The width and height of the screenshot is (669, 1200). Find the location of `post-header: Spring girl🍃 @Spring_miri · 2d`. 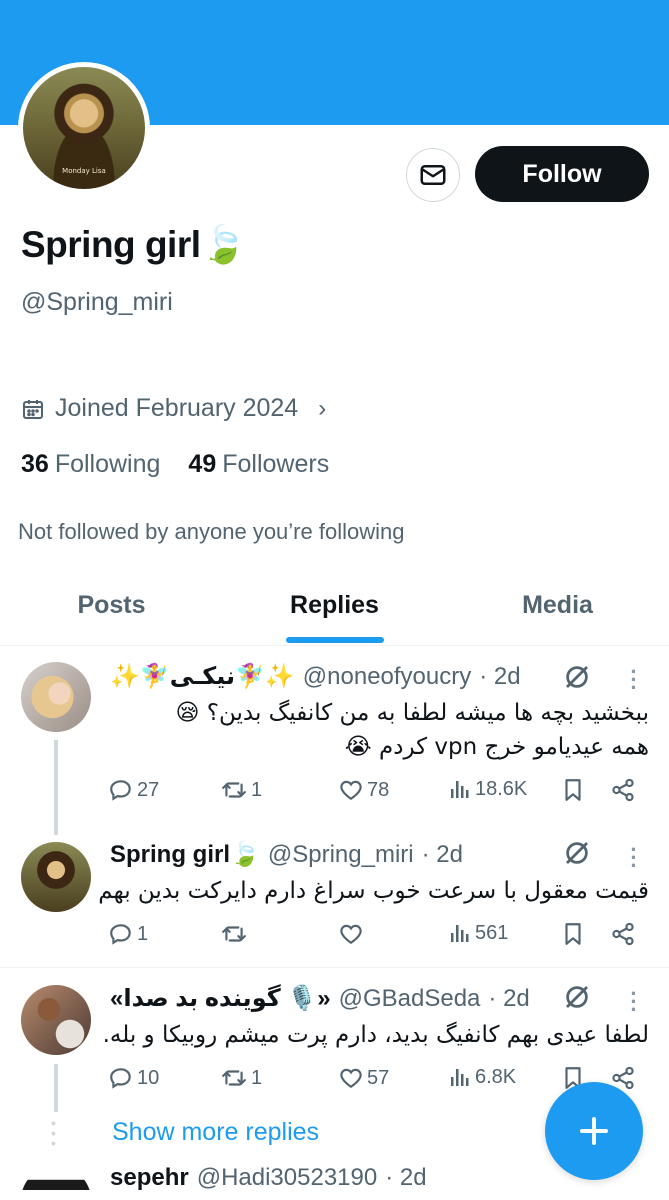

post-header: Spring girl🍃 @Spring_miri · 2d is located at coordinates (286, 854).